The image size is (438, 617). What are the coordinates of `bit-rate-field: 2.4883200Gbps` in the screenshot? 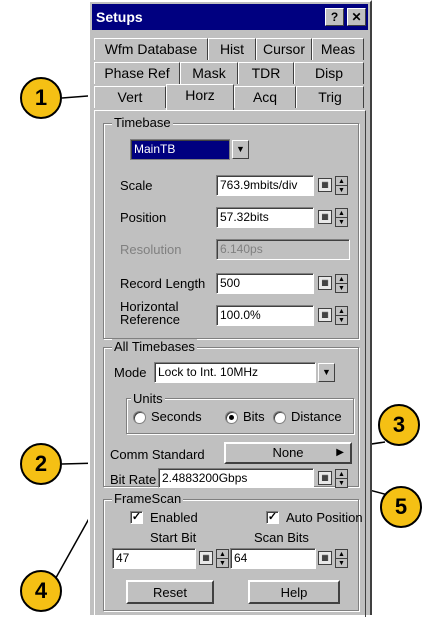 It's located at (236, 478).